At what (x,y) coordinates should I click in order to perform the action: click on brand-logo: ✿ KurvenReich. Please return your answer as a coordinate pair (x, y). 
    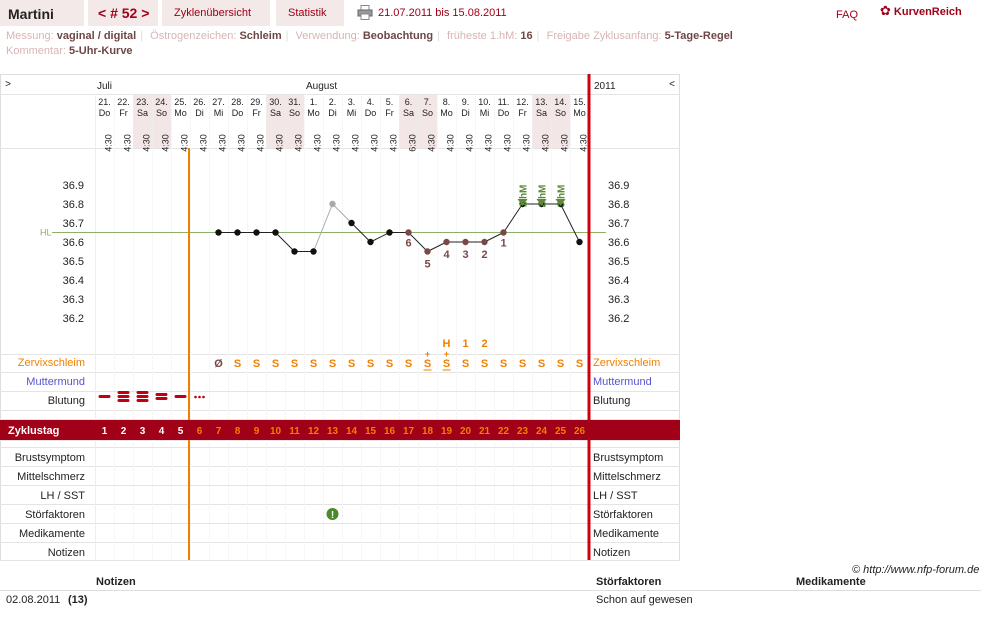
    Looking at the image, I should click on (921, 11).